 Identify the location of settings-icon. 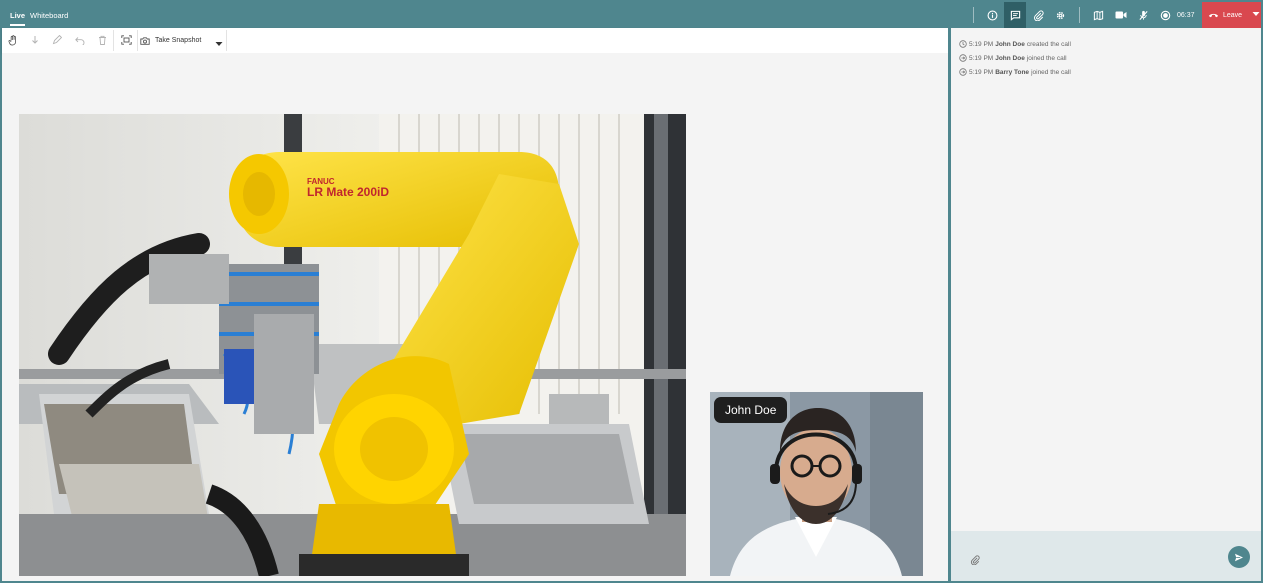
(1060, 15).